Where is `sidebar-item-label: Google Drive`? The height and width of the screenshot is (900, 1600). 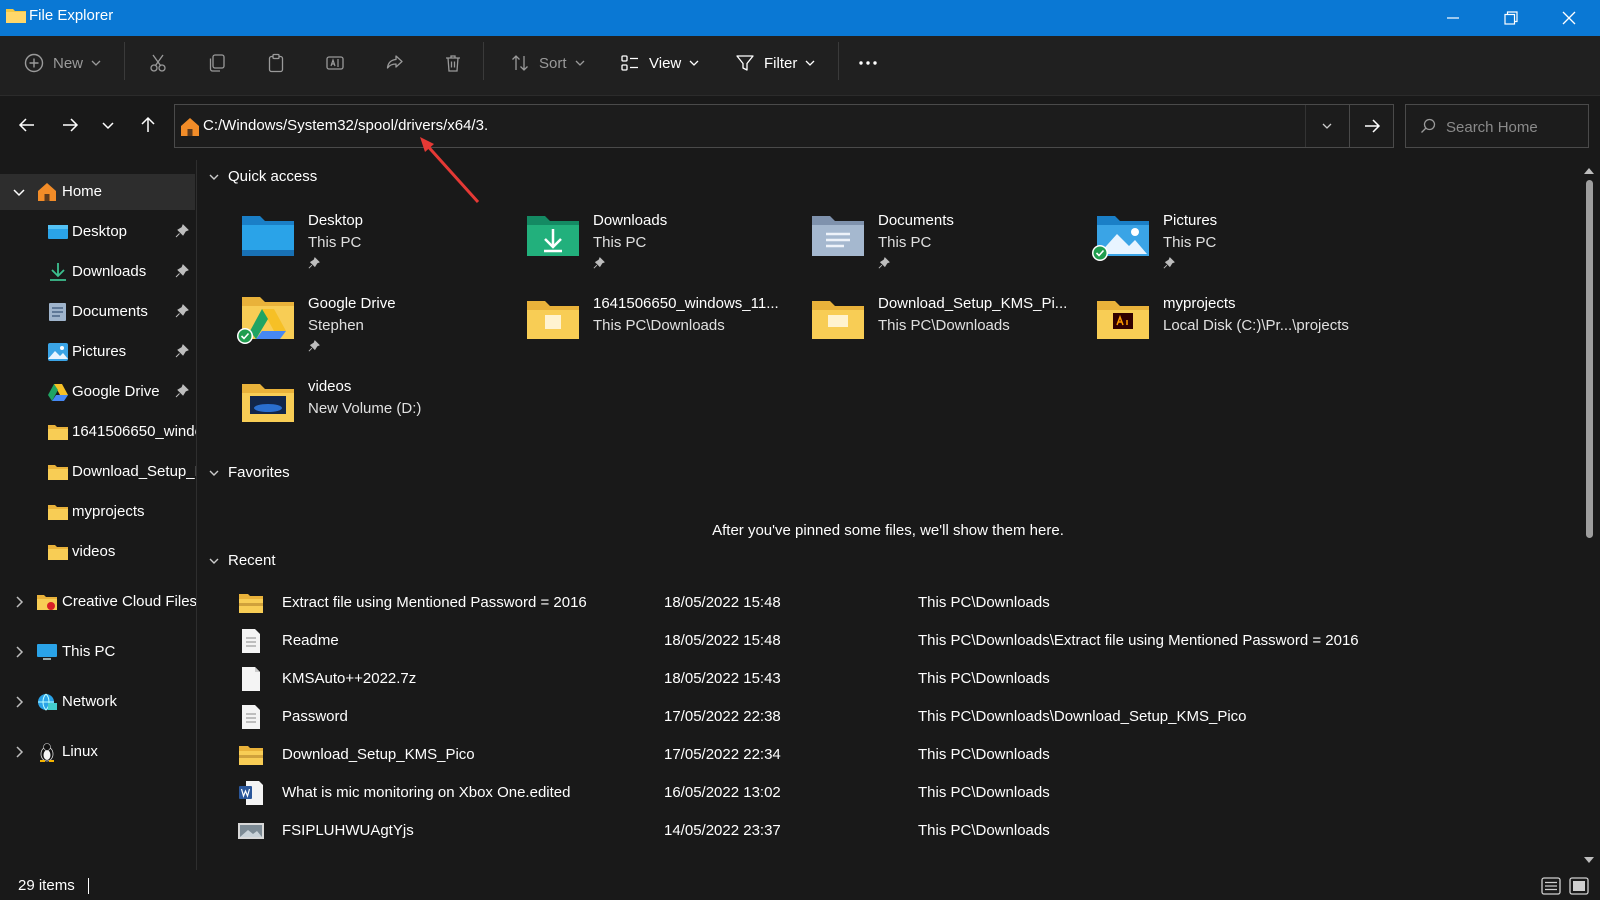 sidebar-item-label: Google Drive is located at coordinates (116, 391).